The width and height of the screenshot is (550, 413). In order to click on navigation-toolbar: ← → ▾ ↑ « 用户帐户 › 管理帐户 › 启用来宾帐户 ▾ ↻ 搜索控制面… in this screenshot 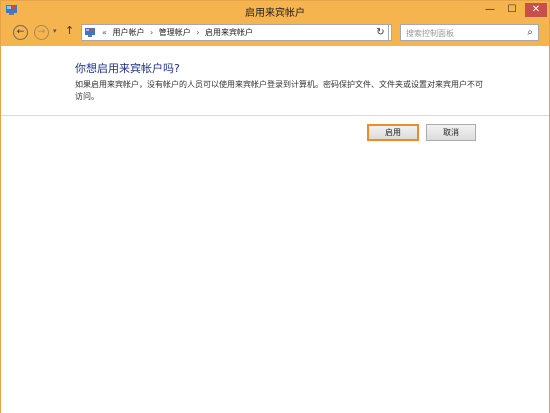, I will do `click(275, 33)`.